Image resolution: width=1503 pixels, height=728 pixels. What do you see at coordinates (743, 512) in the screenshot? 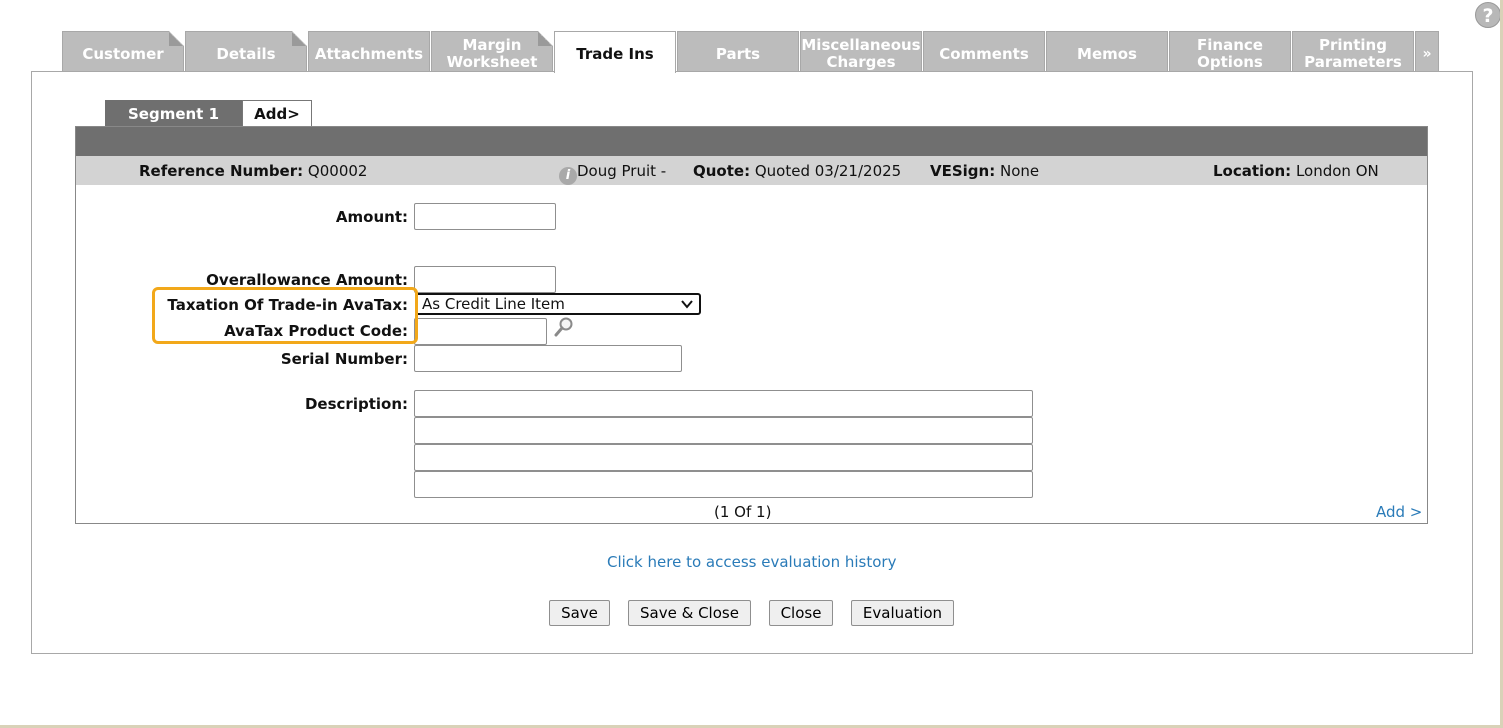
I see `pagination: (1 Of 1)` at bounding box center [743, 512].